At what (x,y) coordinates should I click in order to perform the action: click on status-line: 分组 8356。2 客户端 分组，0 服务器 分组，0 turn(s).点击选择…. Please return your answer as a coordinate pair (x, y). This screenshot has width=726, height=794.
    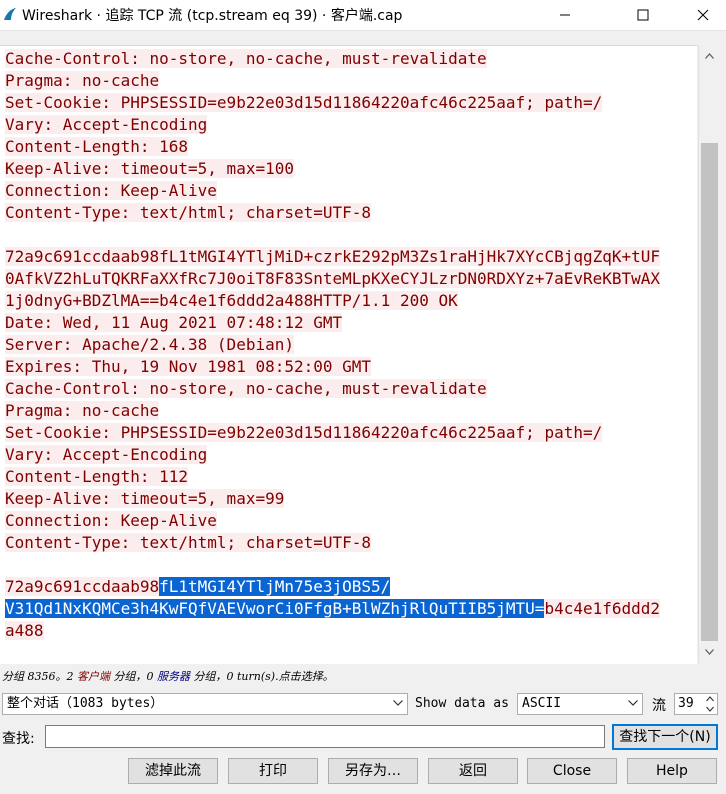
    Looking at the image, I should click on (168, 676).